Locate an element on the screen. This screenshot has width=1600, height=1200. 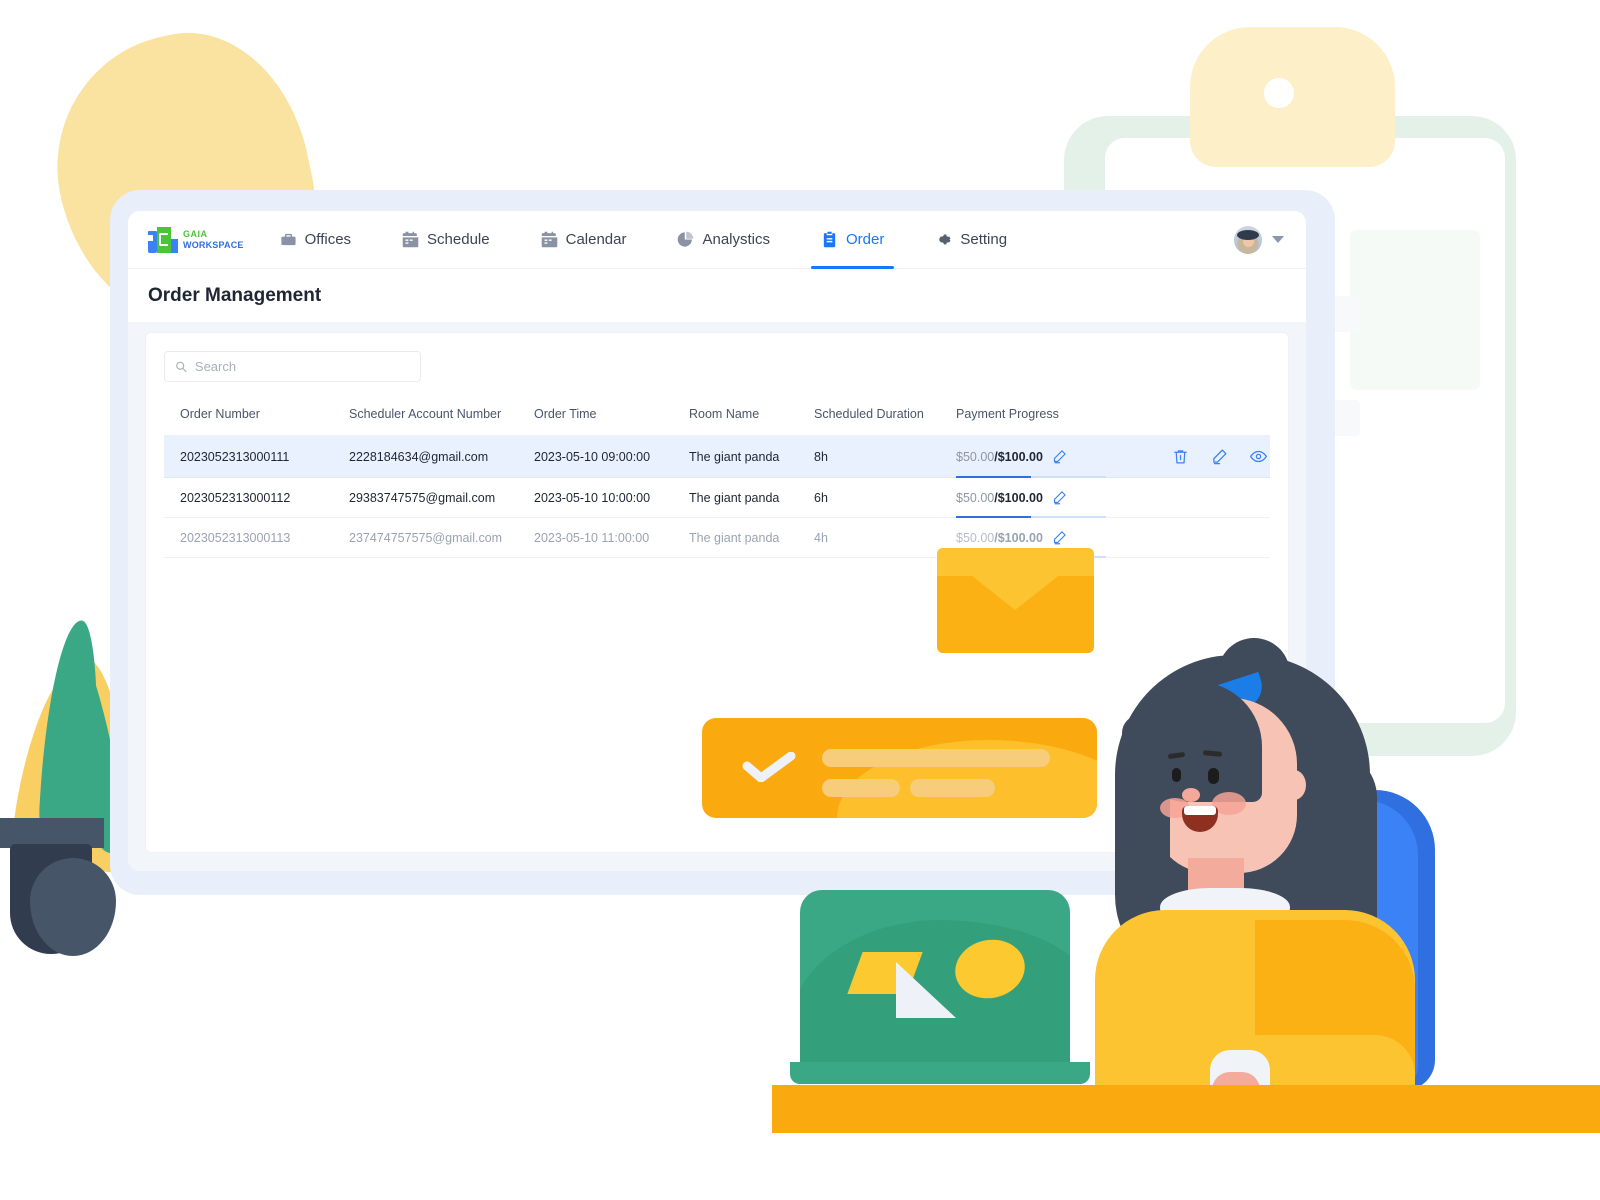
page-title: Order Management is located at coordinates (235, 295).